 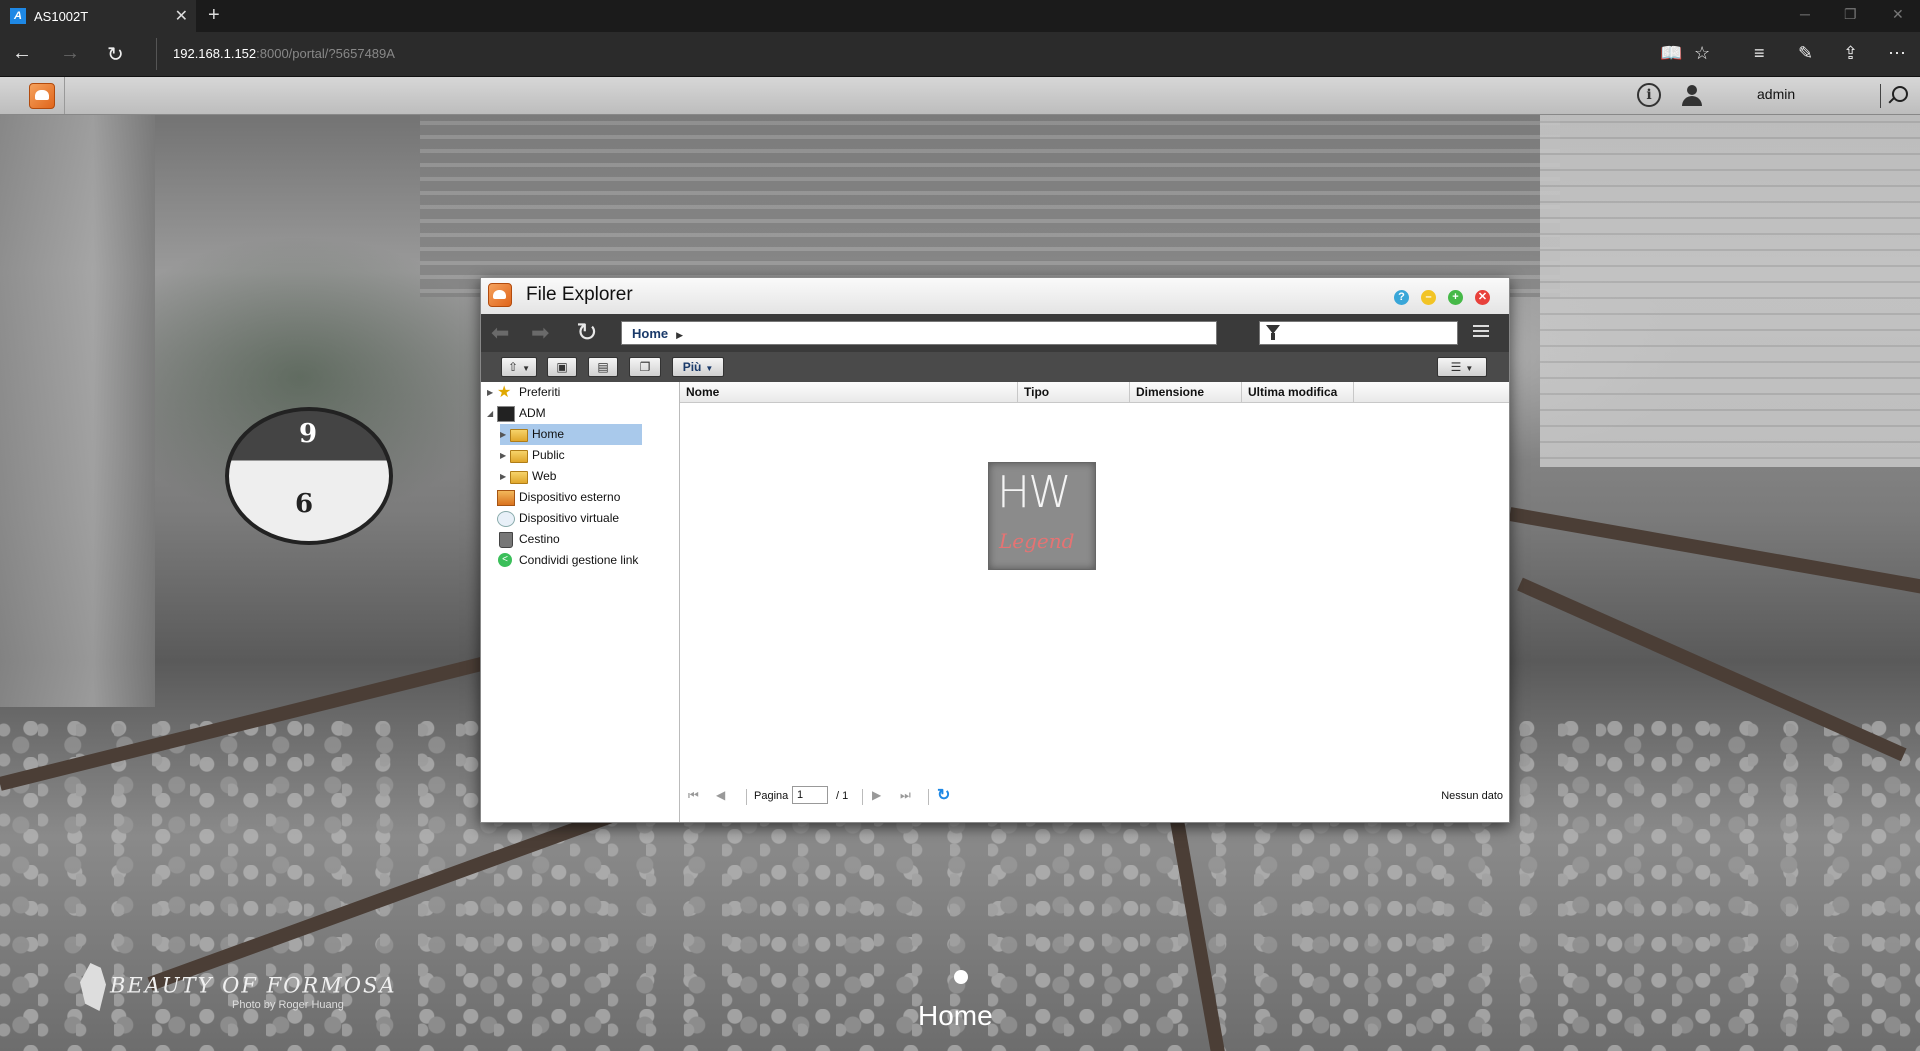 I want to click on filter-input, so click(x=1358, y=333).